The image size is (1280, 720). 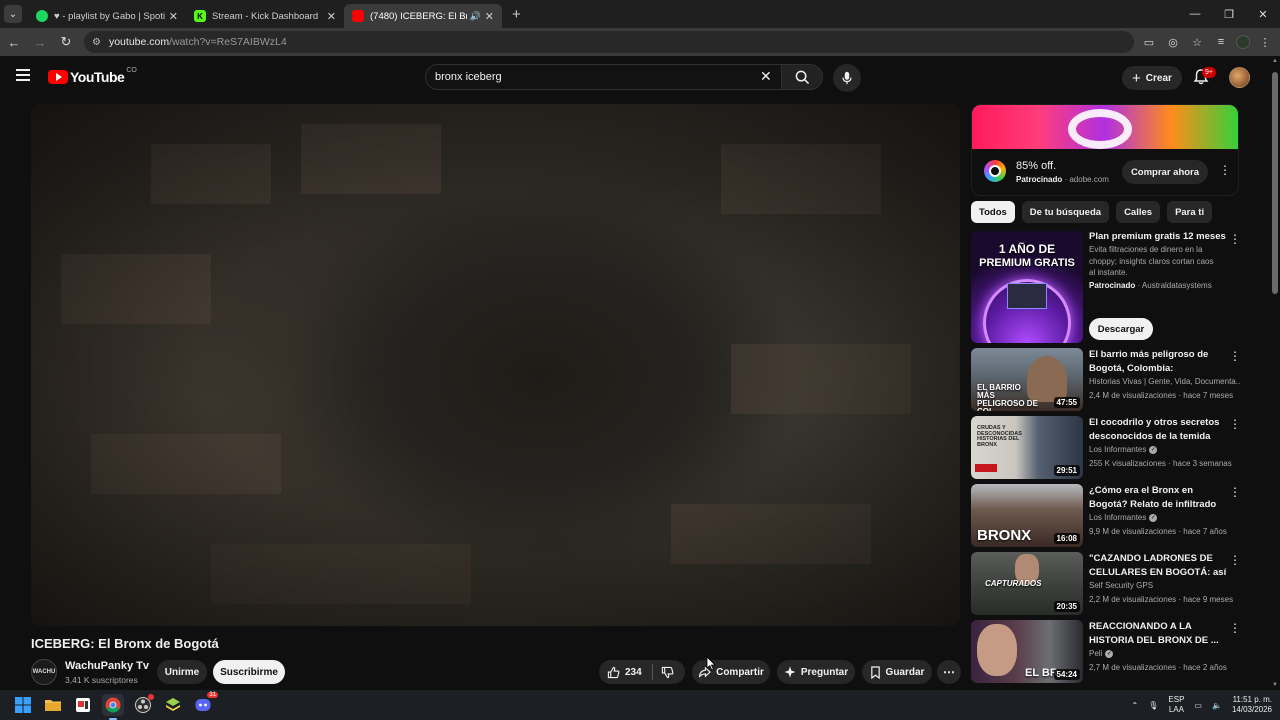 What do you see at coordinates (1135, 705) in the screenshot?
I see `chevron-up-icon: ⌃` at bounding box center [1135, 705].